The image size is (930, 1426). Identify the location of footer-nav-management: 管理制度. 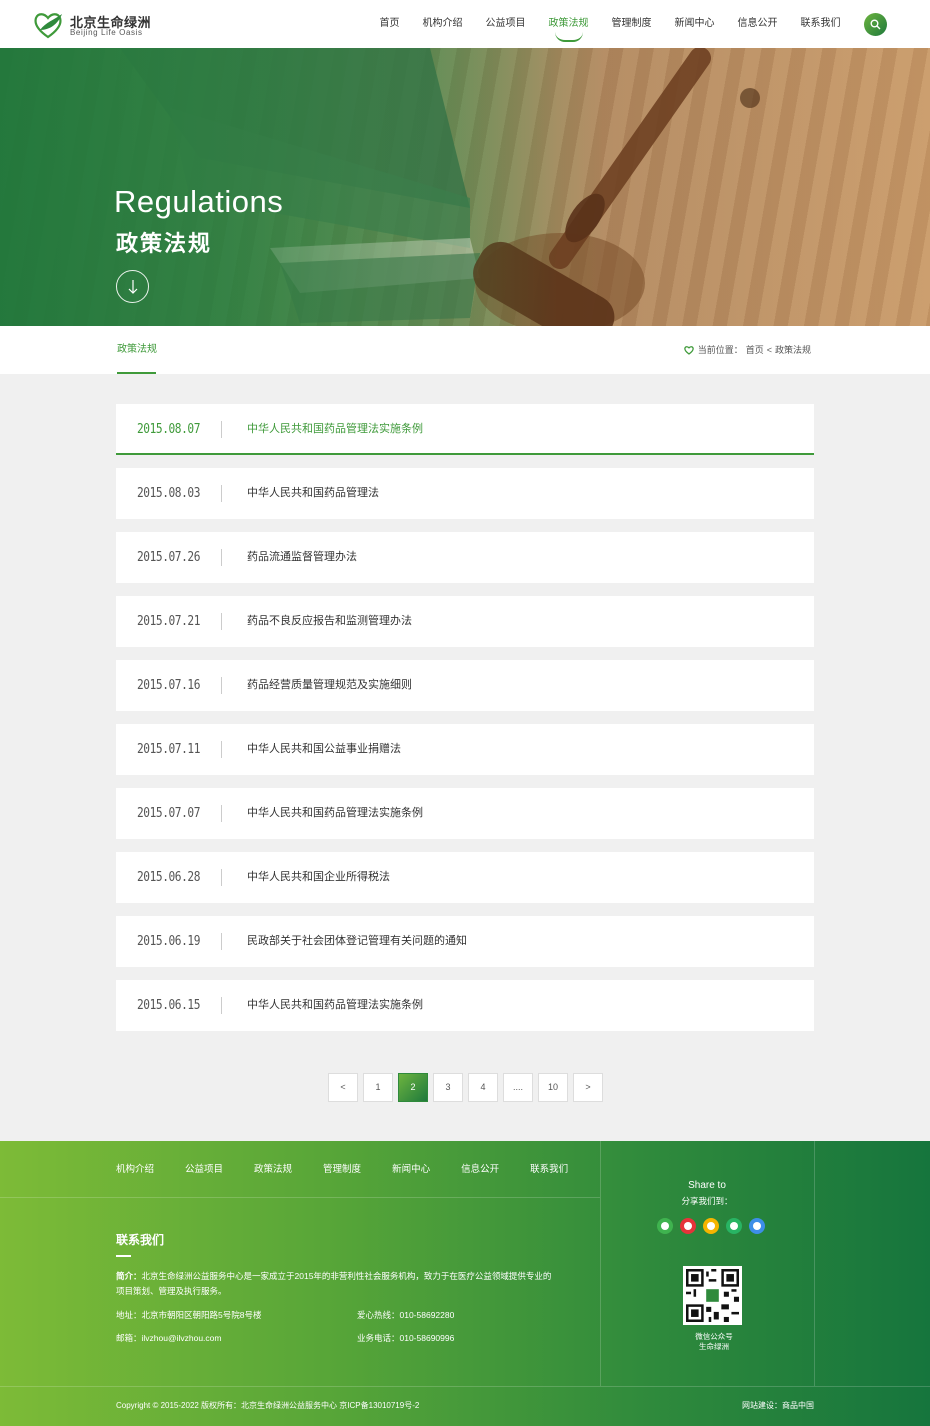
(342, 1170).